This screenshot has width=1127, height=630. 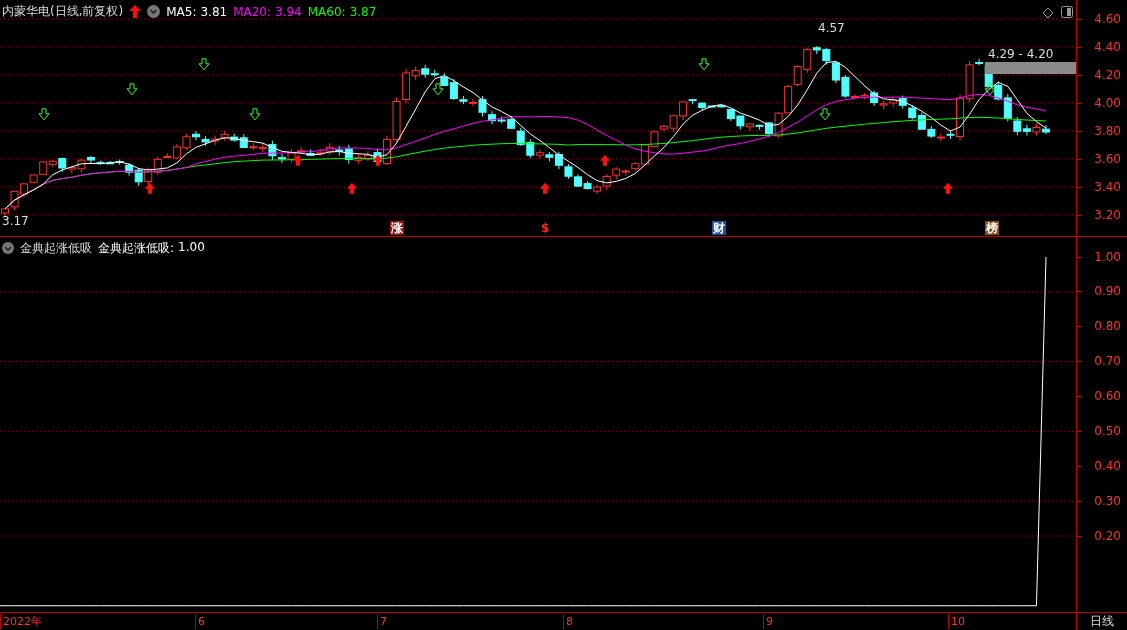 What do you see at coordinates (1107, 19) in the screenshot?
I see `price-axis-label: 4.60` at bounding box center [1107, 19].